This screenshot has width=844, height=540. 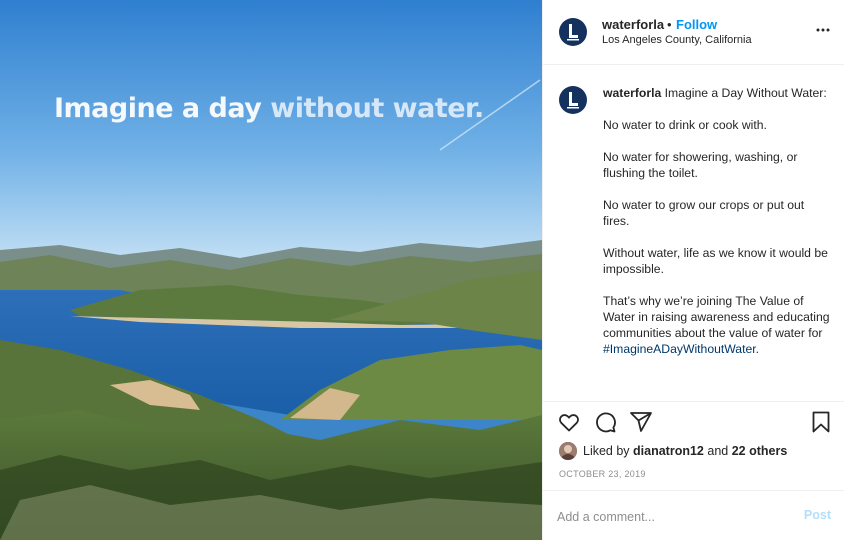 What do you see at coordinates (696, 24) in the screenshot?
I see `follow-button: Follow` at bounding box center [696, 24].